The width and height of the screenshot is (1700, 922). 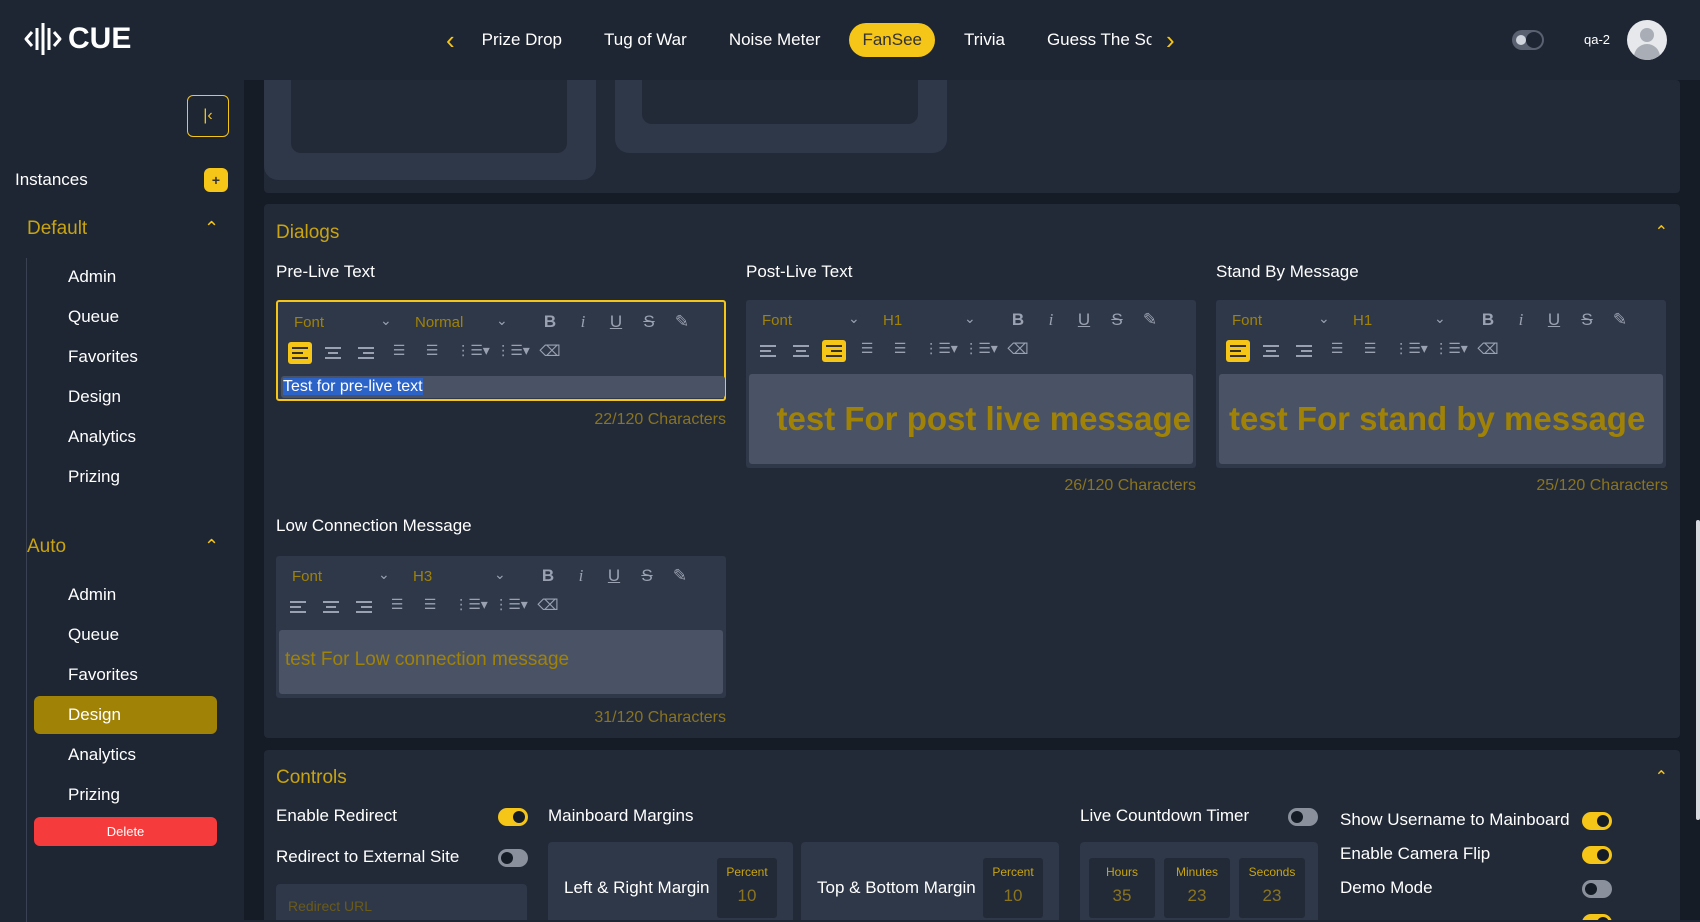 I want to click on minutes-input: Minutes 23, so click(x=1197, y=888).